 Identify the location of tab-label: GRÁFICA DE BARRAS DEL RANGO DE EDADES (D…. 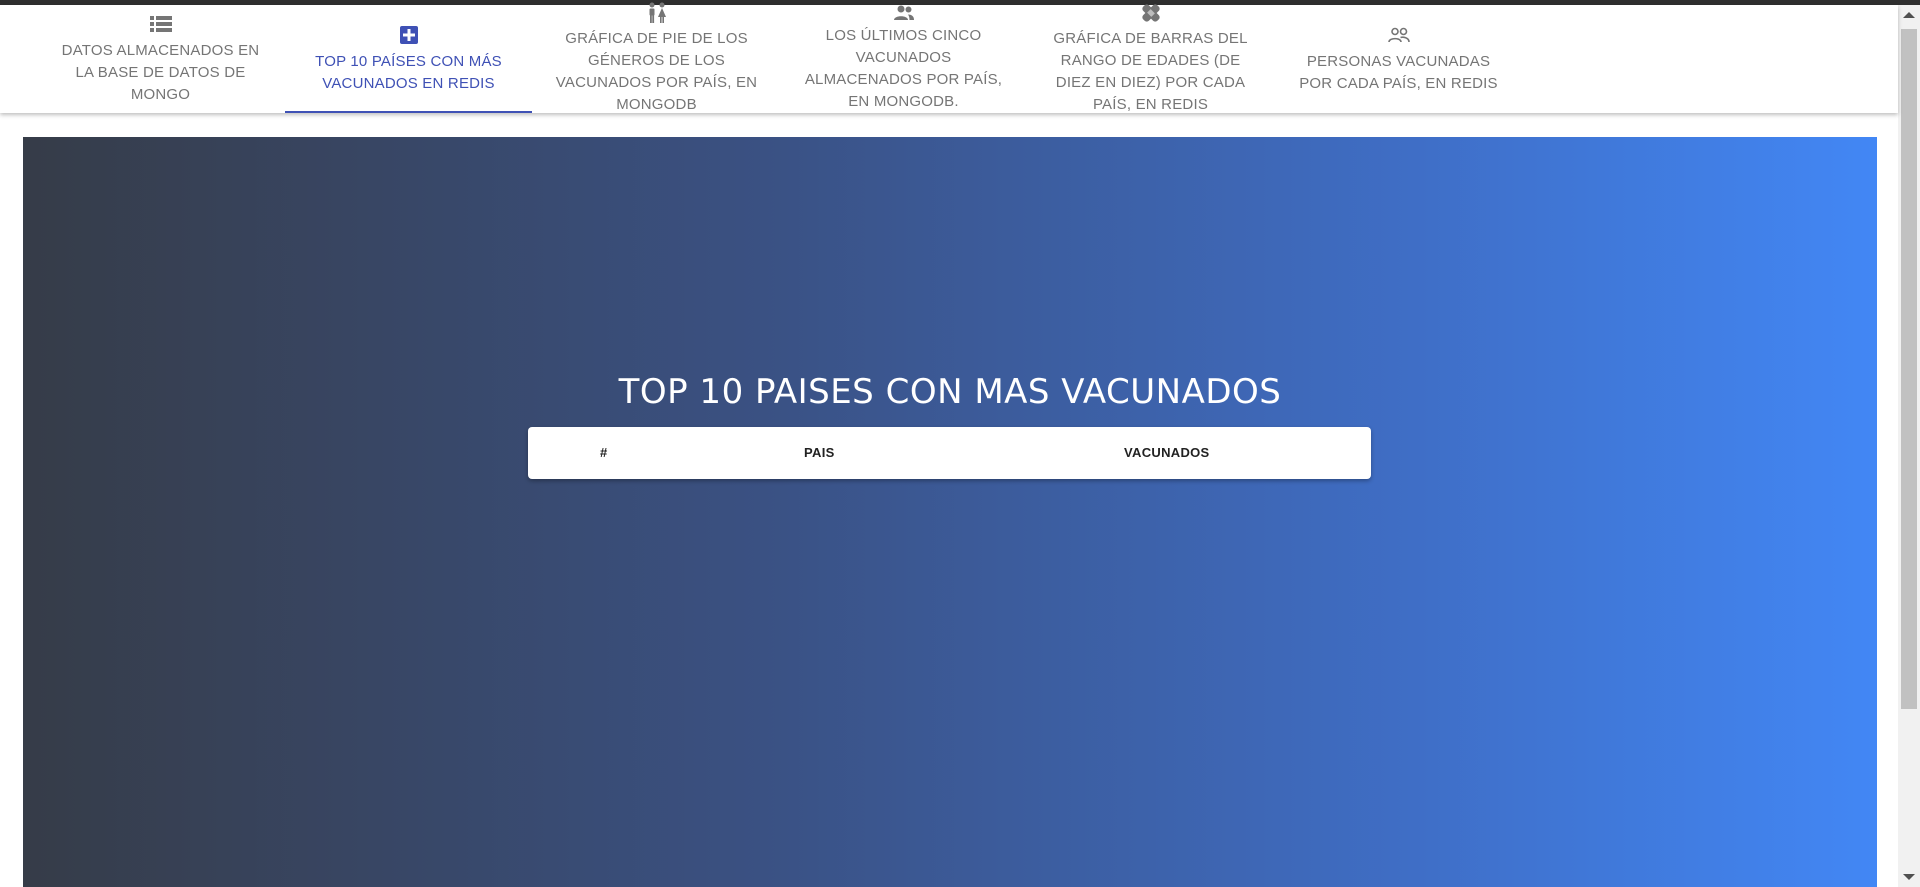
(1150, 71).